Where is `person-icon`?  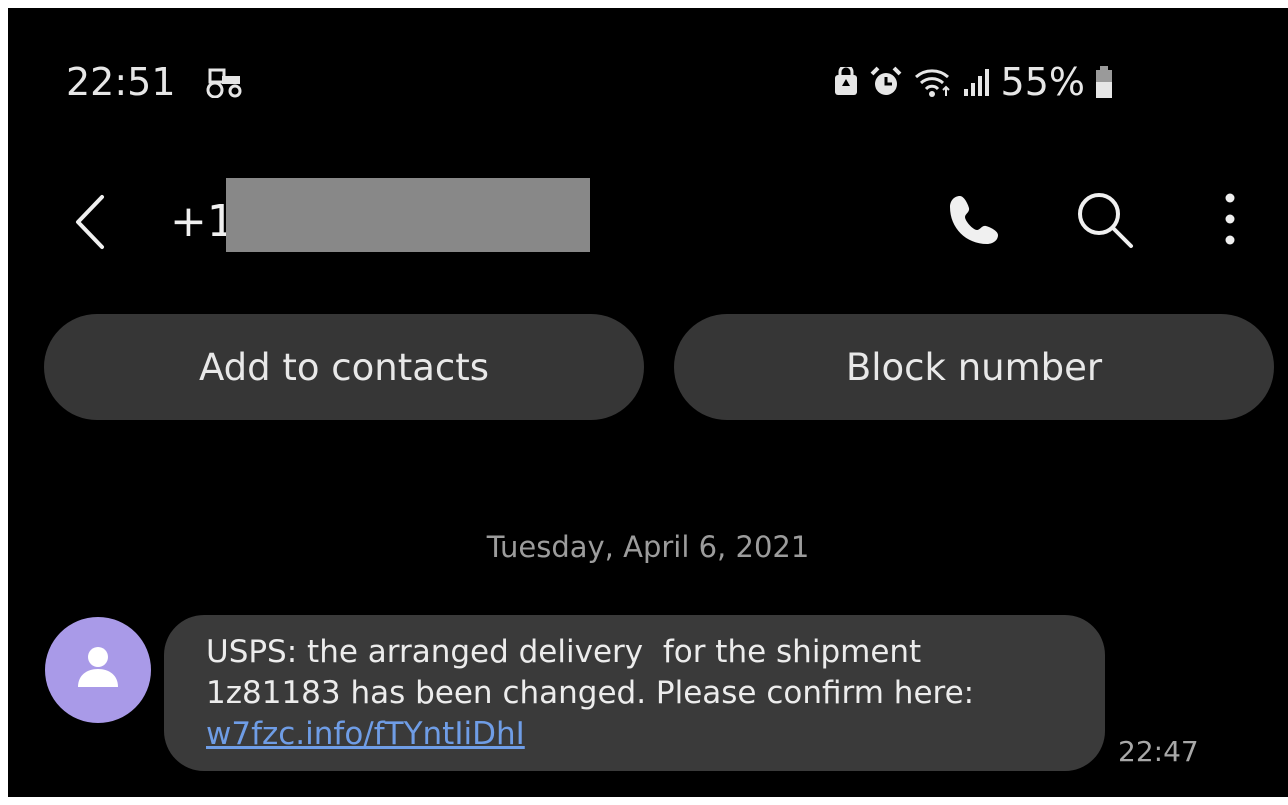 person-icon is located at coordinates (98, 667).